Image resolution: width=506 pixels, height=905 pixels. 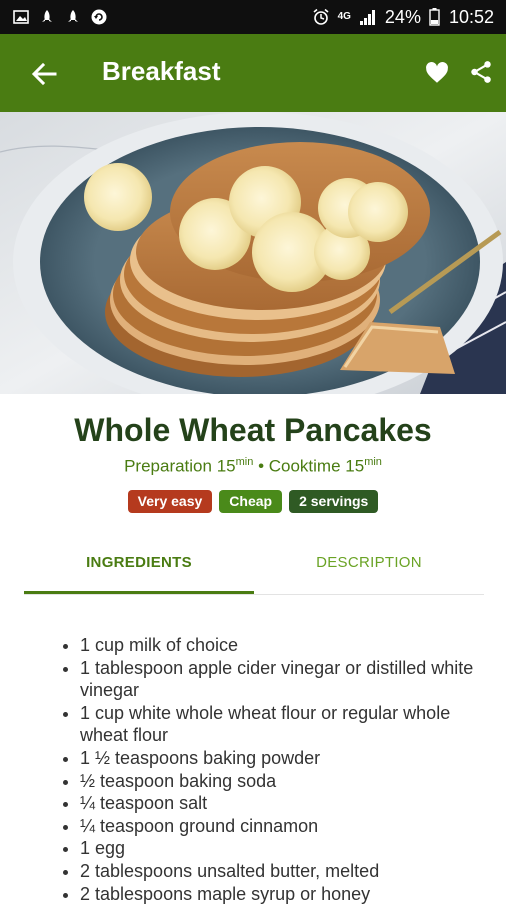 What do you see at coordinates (161, 71) in the screenshot?
I see `page-title: Breakfast` at bounding box center [161, 71].